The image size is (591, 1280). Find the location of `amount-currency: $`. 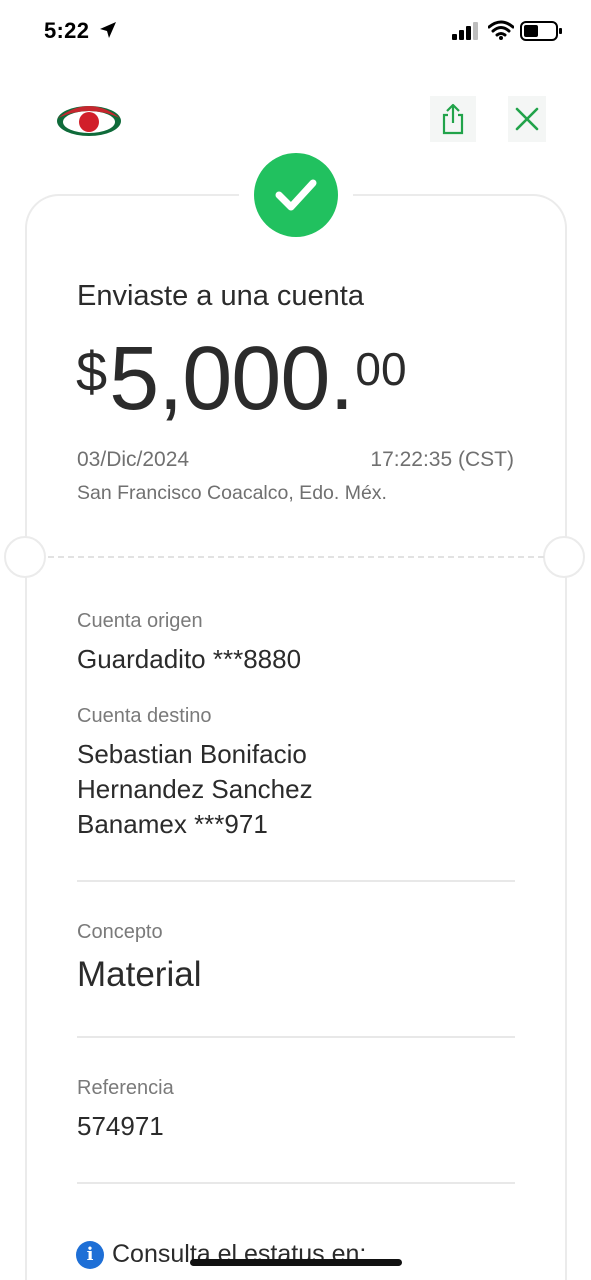

amount-currency: $ is located at coordinates (92, 371).